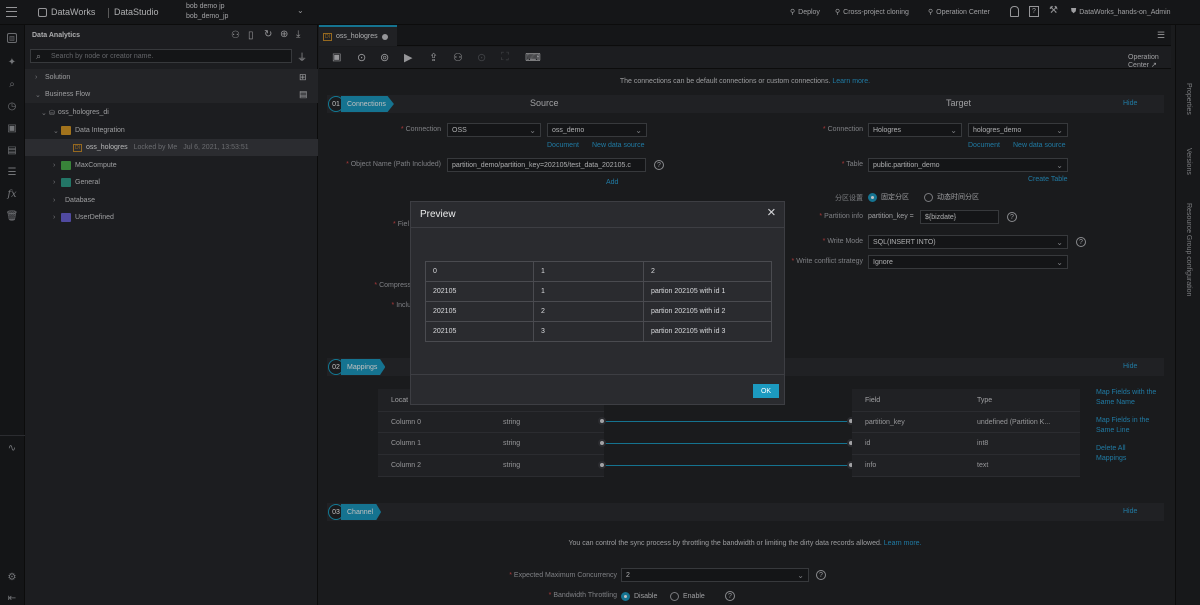  I want to click on table-row: 202105 1 partion 202105 with id 1, so click(598, 291).